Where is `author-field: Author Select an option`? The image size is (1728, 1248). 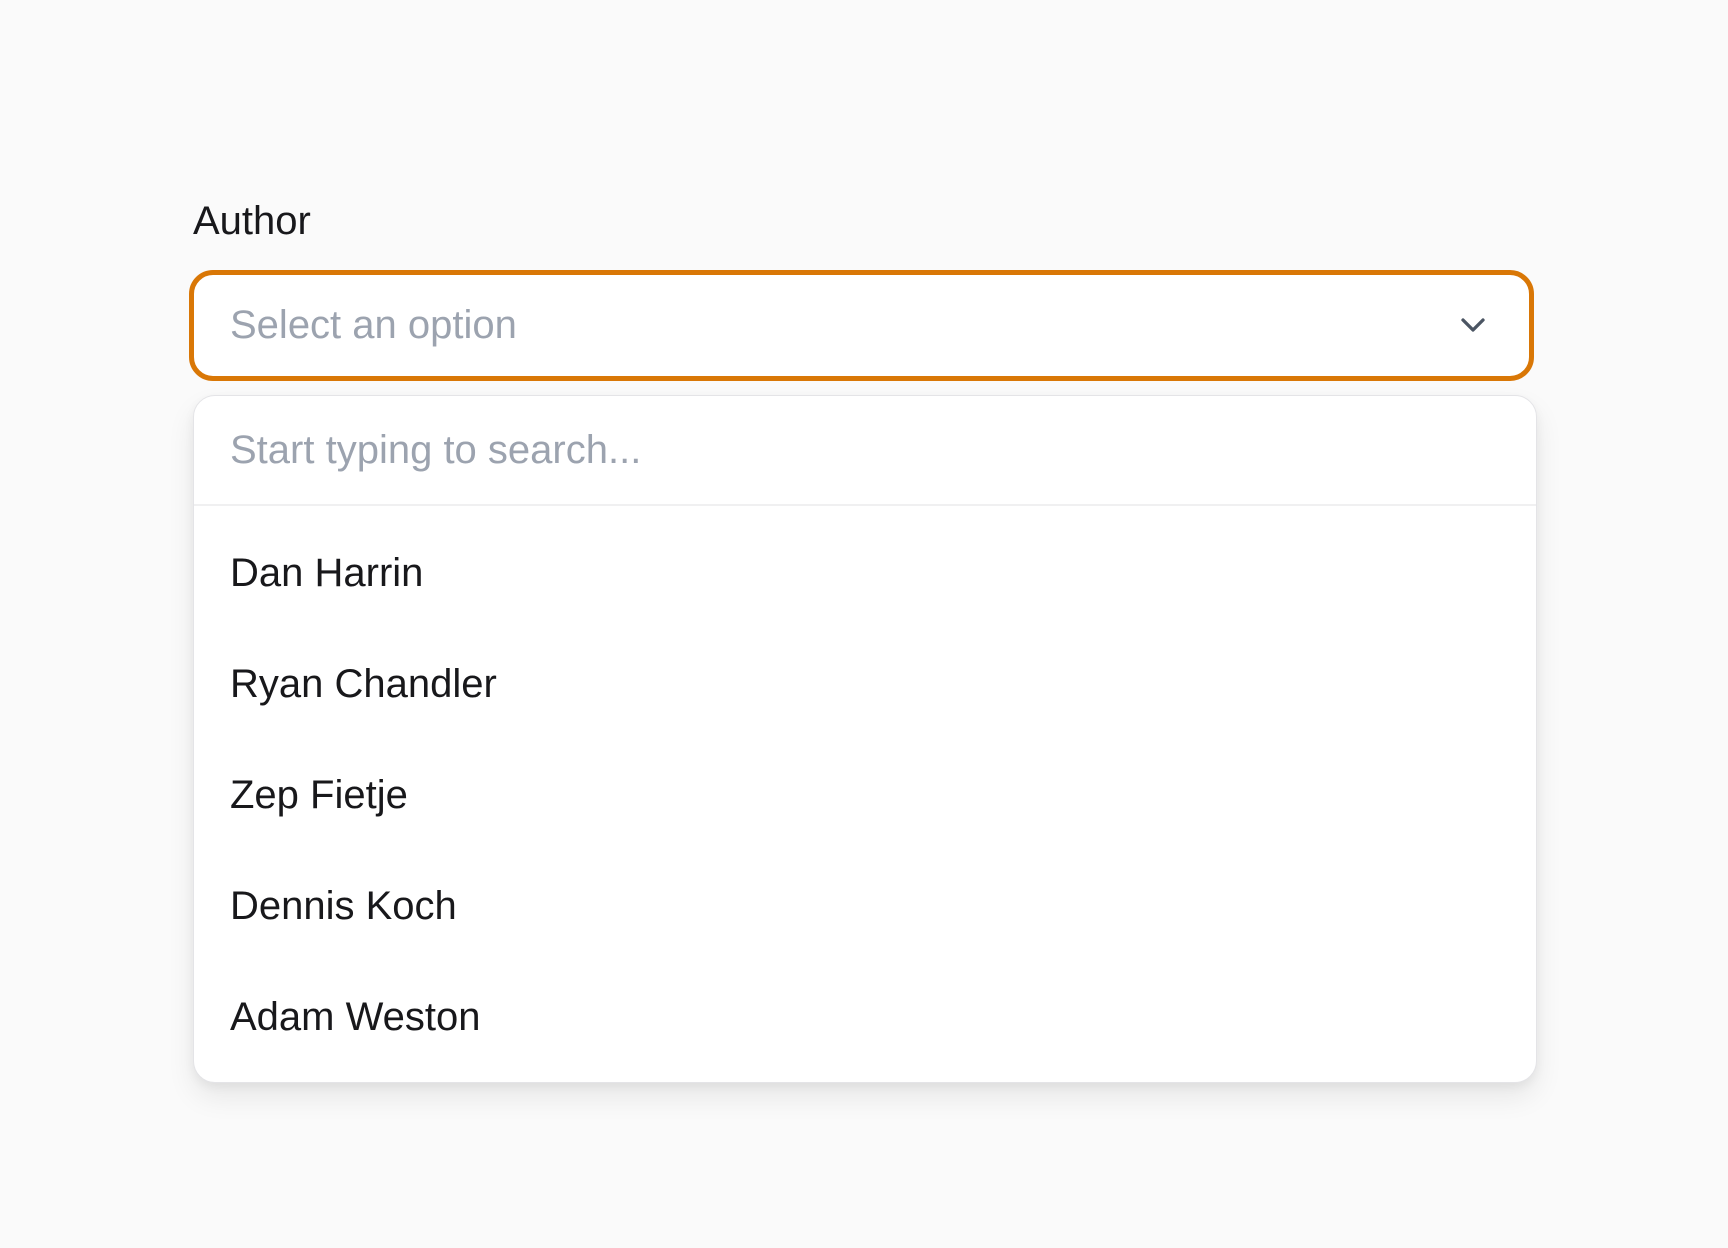
author-field: Author Select an option is located at coordinates (863, 288).